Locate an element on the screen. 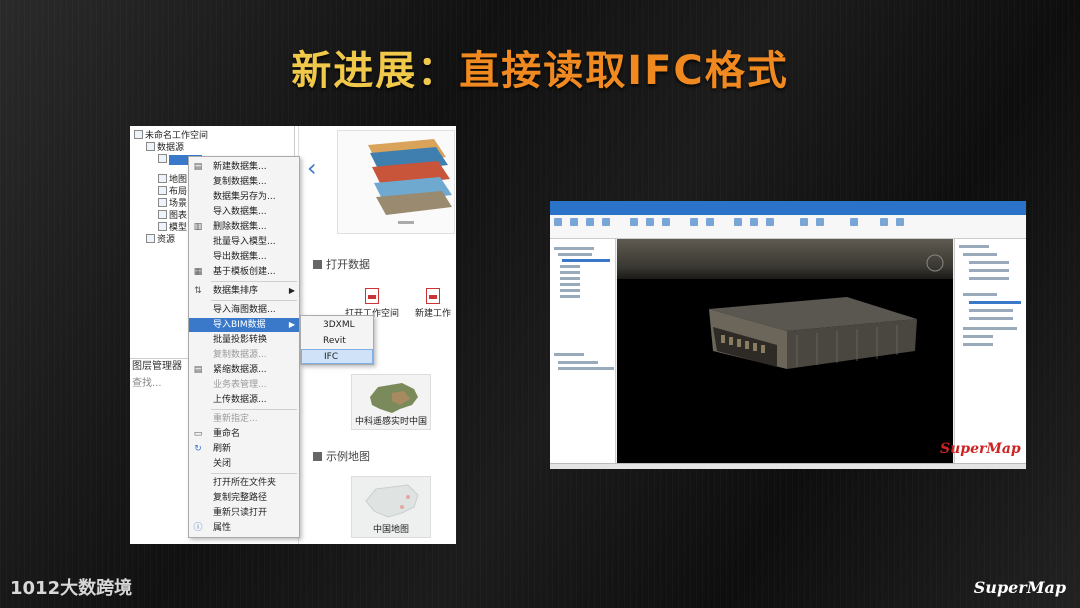 This screenshot has width=1080, height=608. menu-reopen-readonly: 重新只读打开 is located at coordinates (244, 513).